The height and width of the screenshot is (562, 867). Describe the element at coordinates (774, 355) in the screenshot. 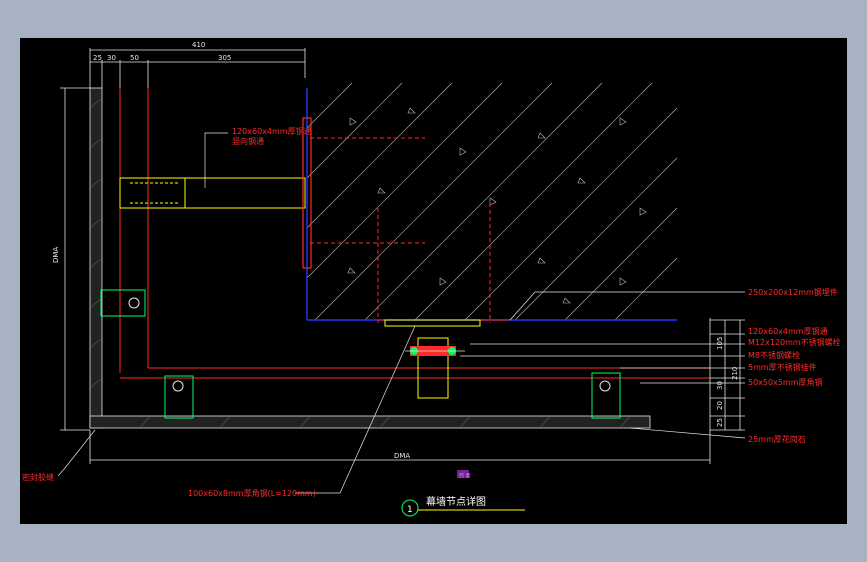

I see `label-bolt-m8: M8不锈钢螺栓` at that location.